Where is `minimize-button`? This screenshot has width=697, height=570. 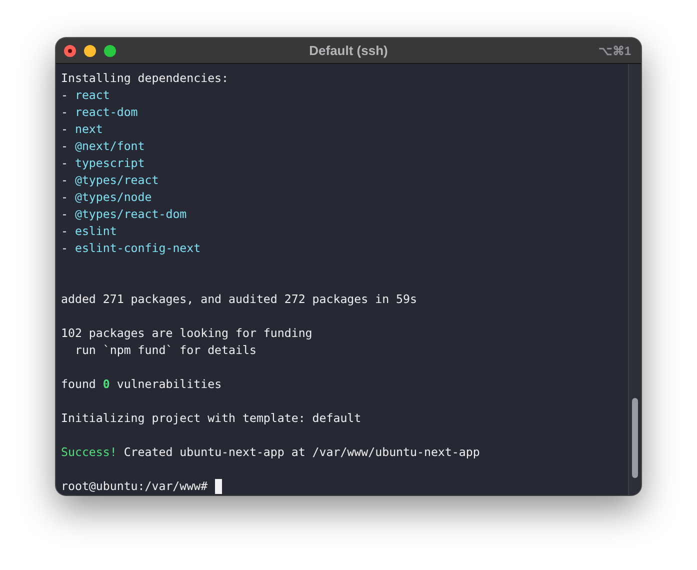 minimize-button is located at coordinates (90, 50).